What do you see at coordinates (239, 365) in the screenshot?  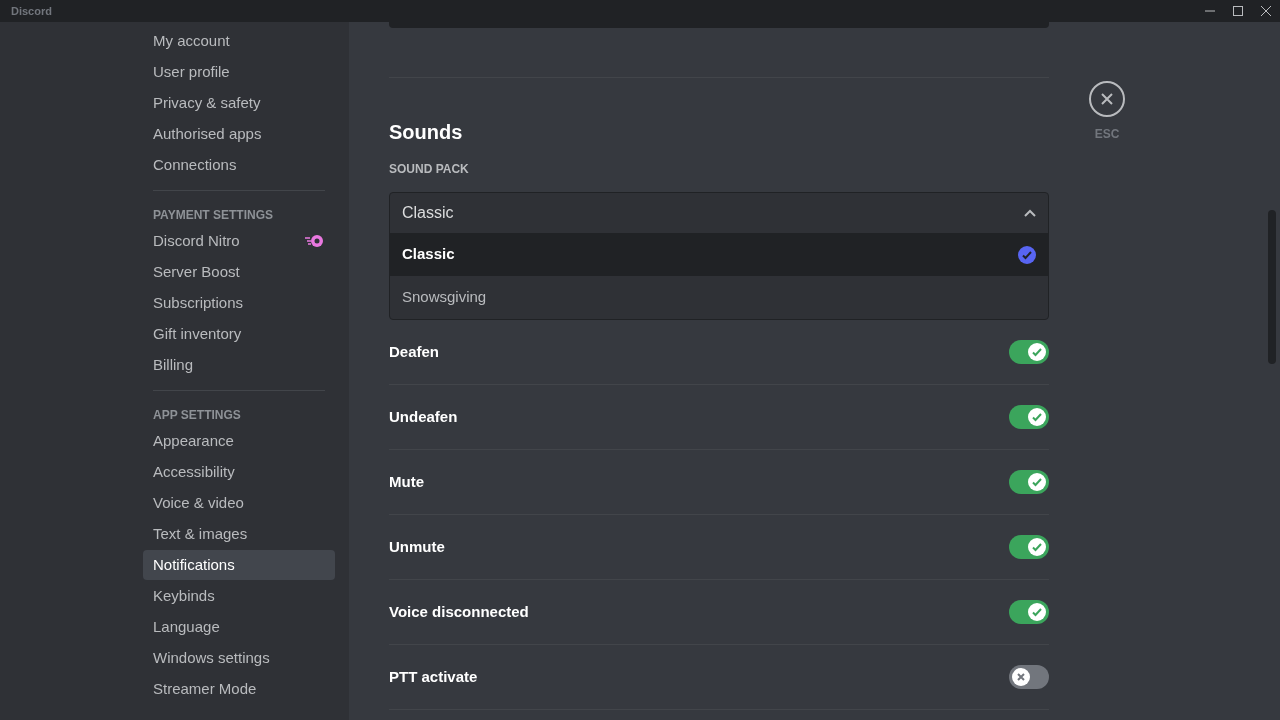 I see `sidebar-item: Billing` at bounding box center [239, 365].